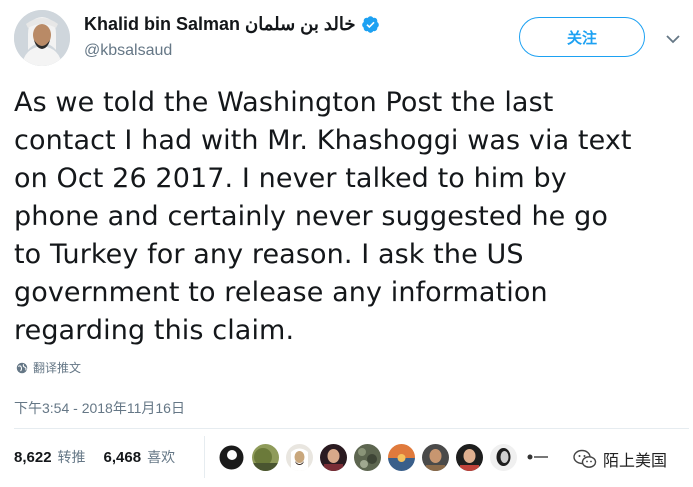 This screenshot has width=693, height=487. Describe the element at coordinates (384, 457) in the screenshot. I see `liker-avatars` at that location.